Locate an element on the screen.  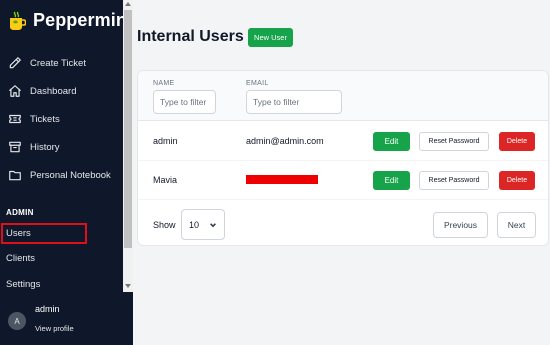
sidebar-item-create-ticket: Create Ticket is located at coordinates (47, 63).